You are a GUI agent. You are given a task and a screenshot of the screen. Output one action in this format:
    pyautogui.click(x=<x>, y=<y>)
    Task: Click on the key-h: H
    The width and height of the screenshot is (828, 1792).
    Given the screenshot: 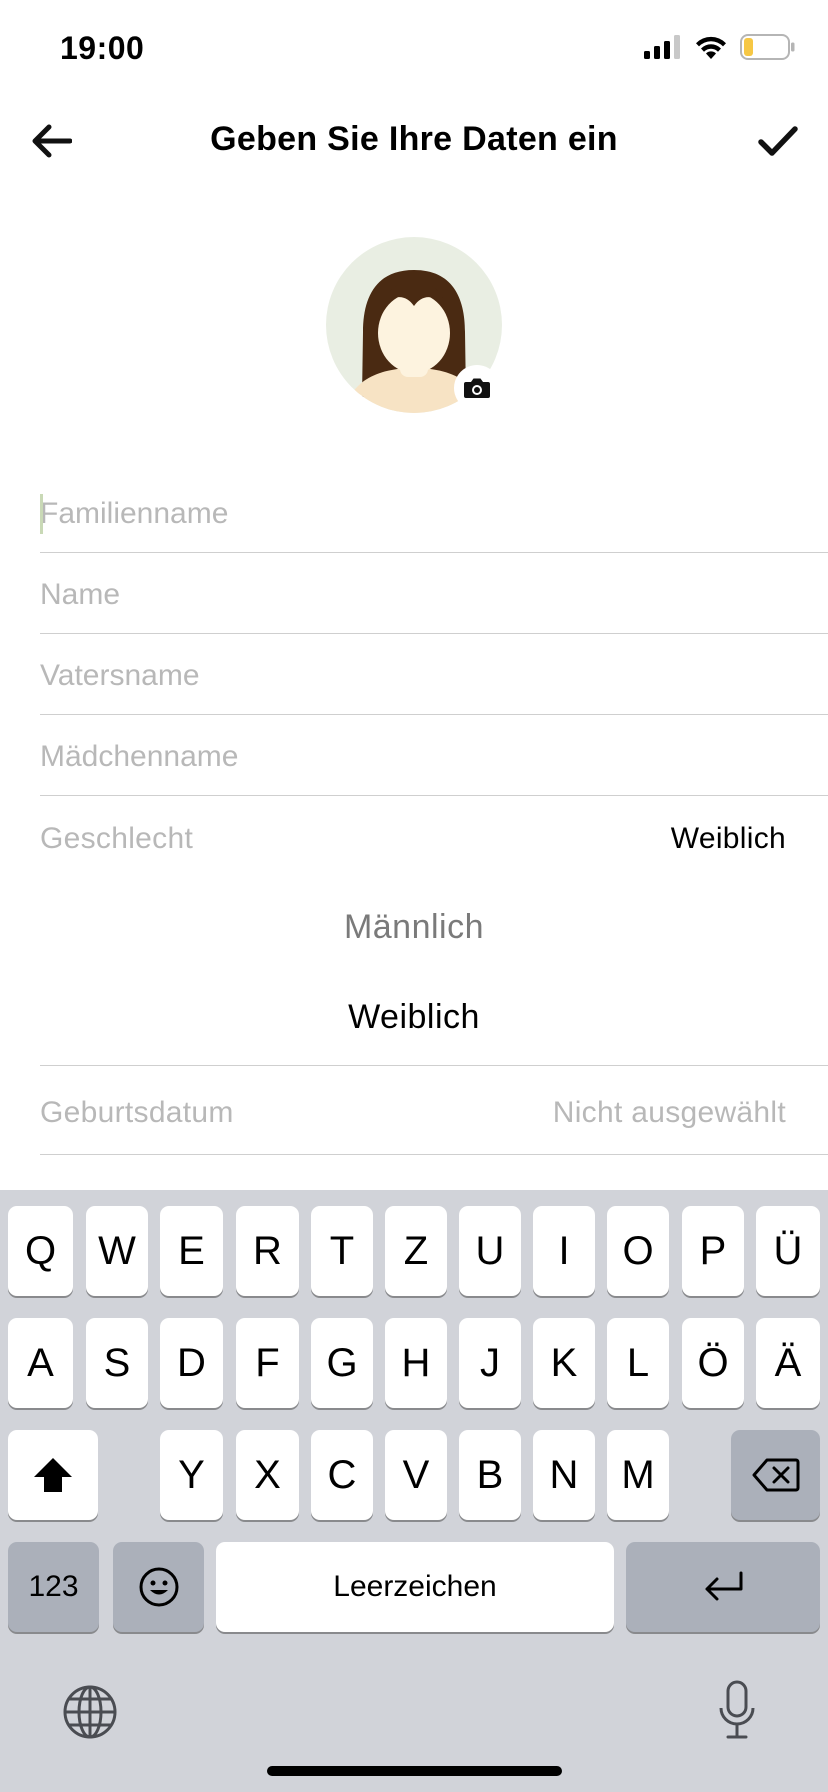 What is the action you would take?
    pyautogui.click(x=416, y=1363)
    